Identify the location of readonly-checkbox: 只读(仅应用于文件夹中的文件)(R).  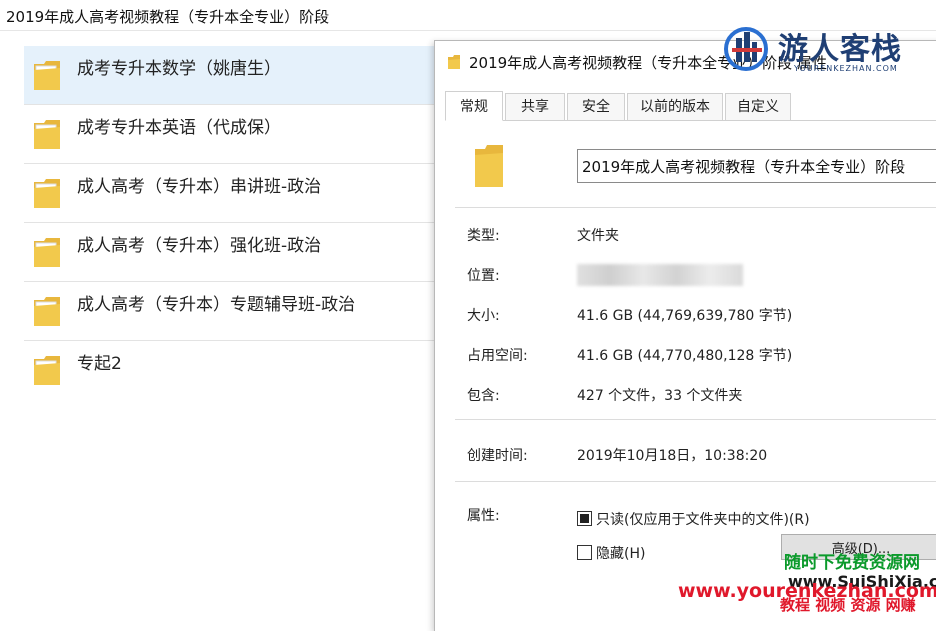
(693, 519).